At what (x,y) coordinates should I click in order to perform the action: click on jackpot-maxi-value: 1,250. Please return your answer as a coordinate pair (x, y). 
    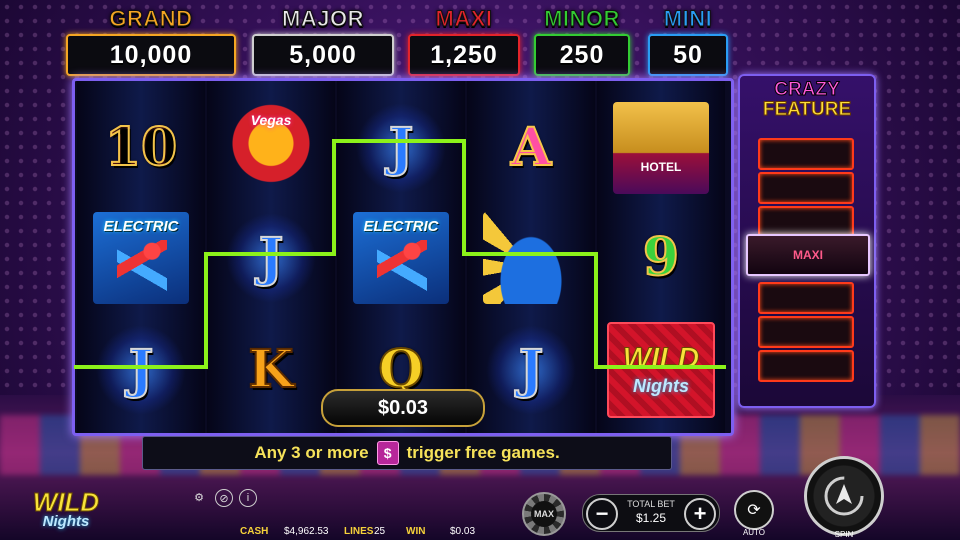
    Looking at the image, I should click on (464, 55).